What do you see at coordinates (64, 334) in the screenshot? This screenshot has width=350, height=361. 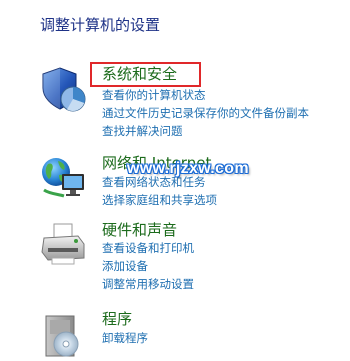 I see `programs-icon` at bounding box center [64, 334].